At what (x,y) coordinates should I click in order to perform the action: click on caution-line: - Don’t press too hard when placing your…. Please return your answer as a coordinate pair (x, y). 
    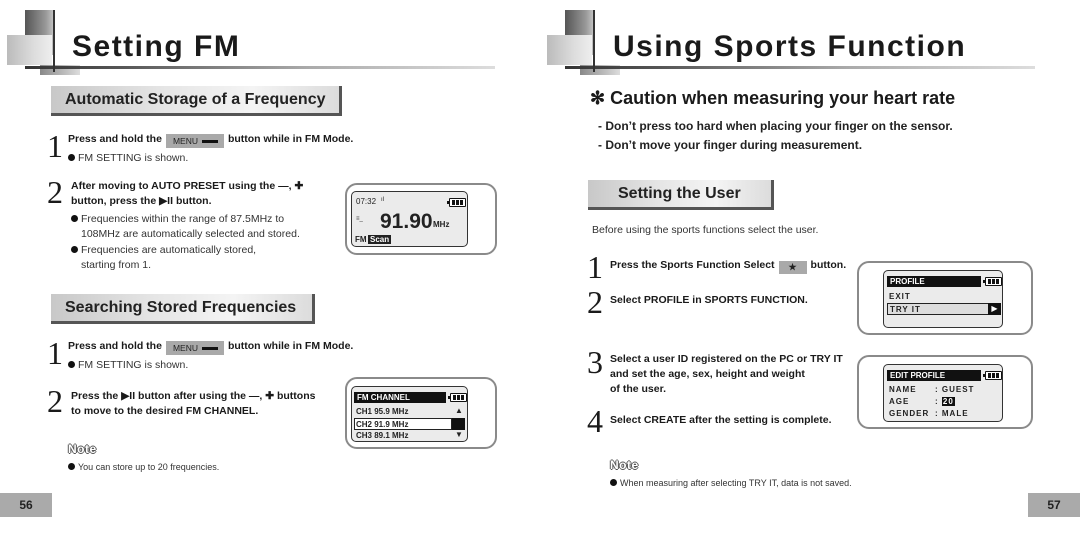
    Looking at the image, I should click on (775, 126).